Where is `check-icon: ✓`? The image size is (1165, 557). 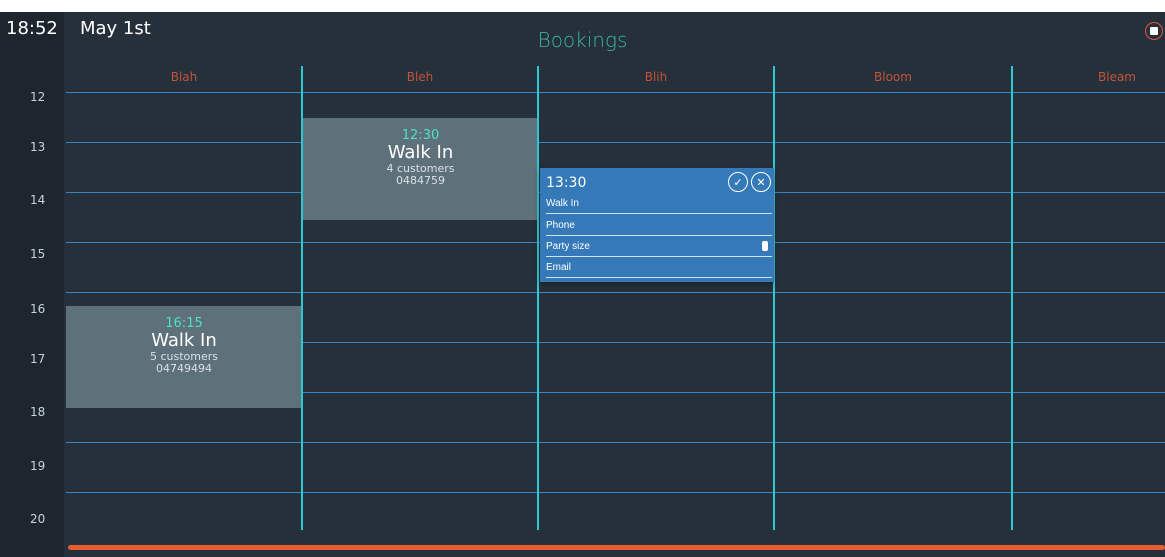
check-icon: ✓ is located at coordinates (738, 182).